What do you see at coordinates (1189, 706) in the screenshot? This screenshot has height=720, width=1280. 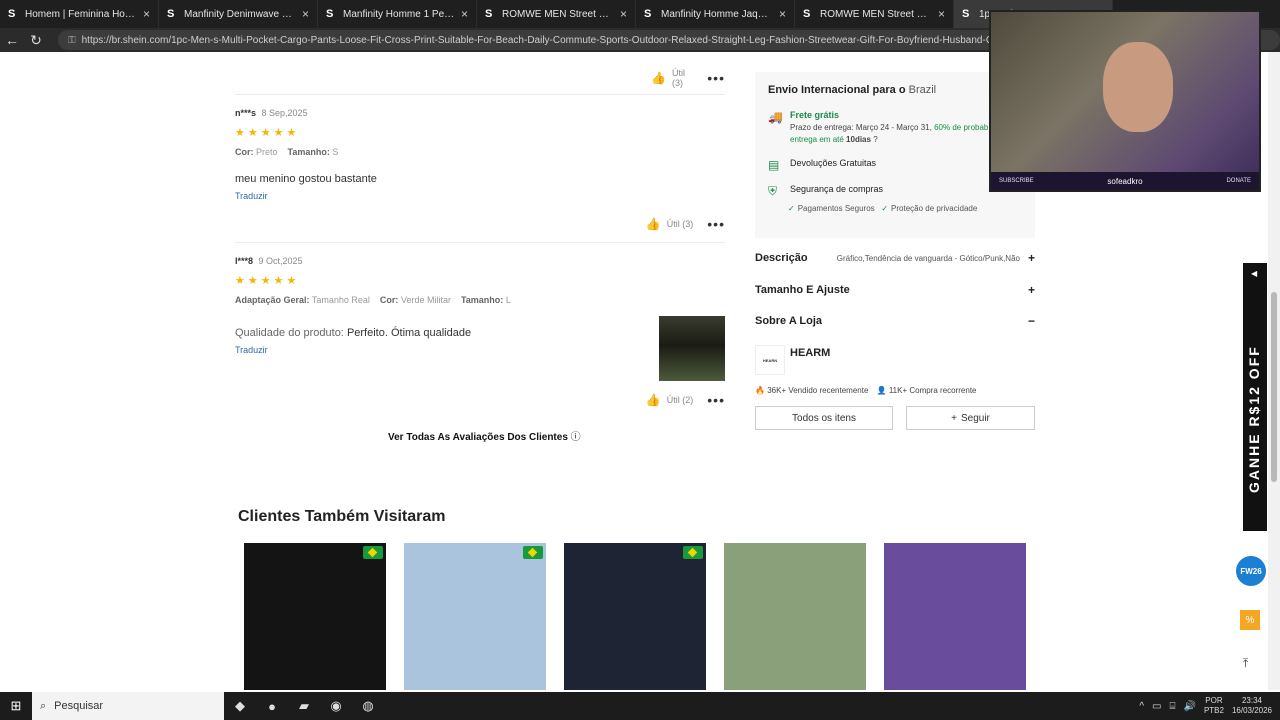 I see `volume-icon: 🔊` at bounding box center [1189, 706].